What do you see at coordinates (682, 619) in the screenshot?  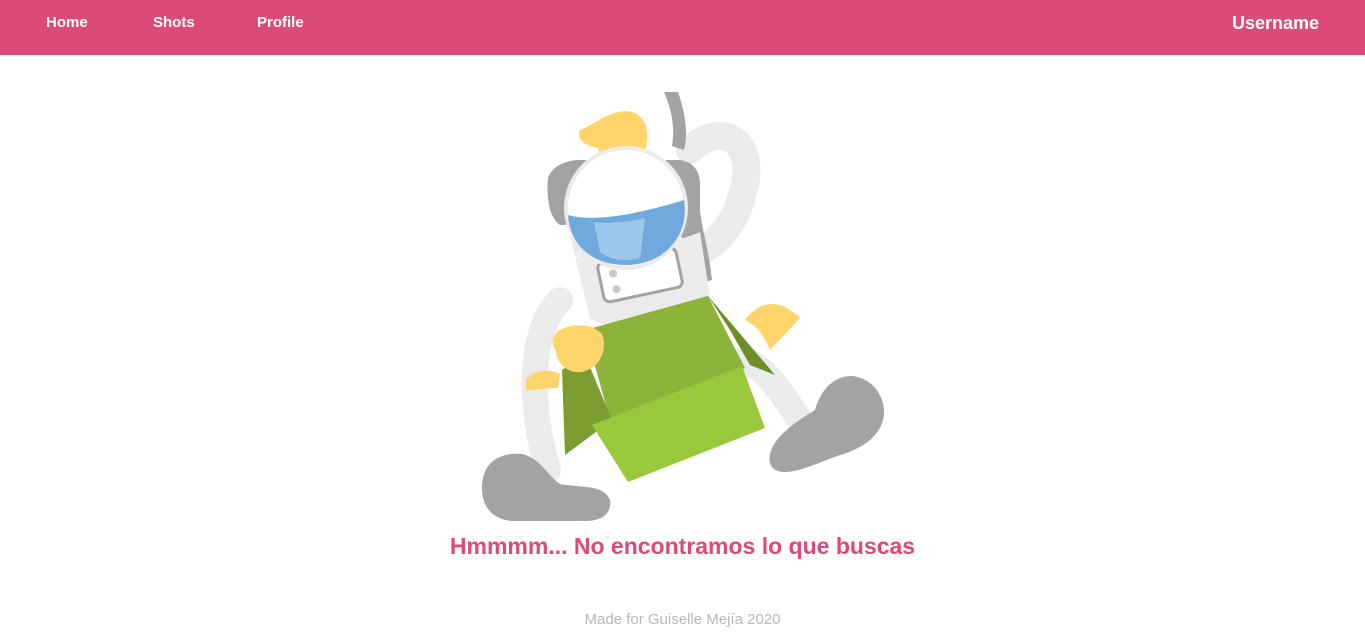 I see `footer-credit: Made for Guiselle Mejía 2020` at bounding box center [682, 619].